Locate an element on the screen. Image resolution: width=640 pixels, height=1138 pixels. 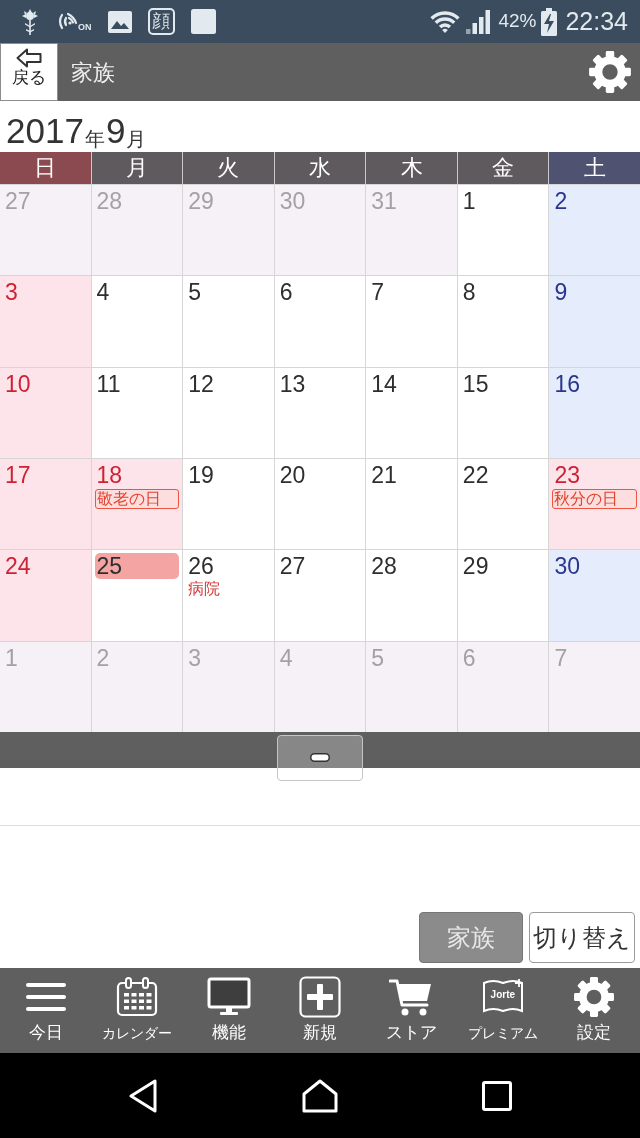
day-cell: 6 is located at coordinates (320, 321).